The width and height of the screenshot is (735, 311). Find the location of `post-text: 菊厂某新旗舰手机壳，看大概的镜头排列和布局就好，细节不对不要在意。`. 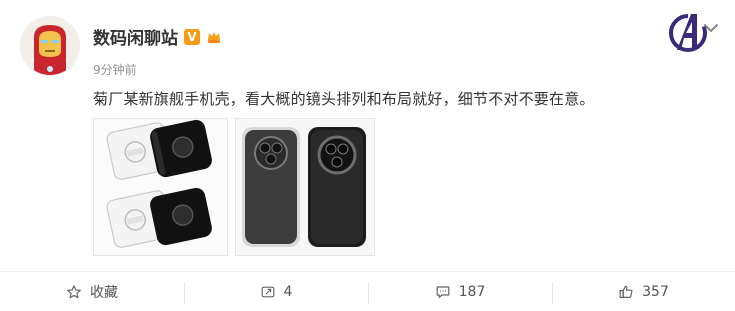

post-text: 菊厂某新旗舰手机壳，看大概的镜头排列和布局就好，细节不对不要在意。 is located at coordinates (344, 99).